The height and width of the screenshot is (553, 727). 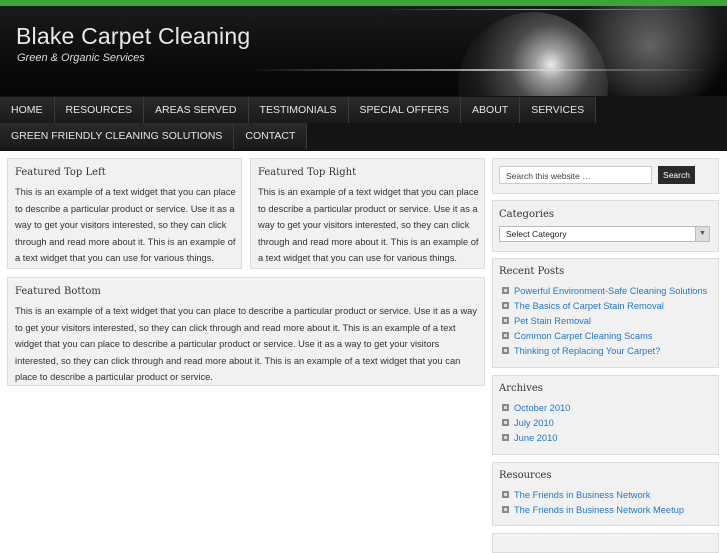 What do you see at coordinates (405, 110) in the screenshot?
I see `nav-special-offers: SPECIAL OFFERS` at bounding box center [405, 110].